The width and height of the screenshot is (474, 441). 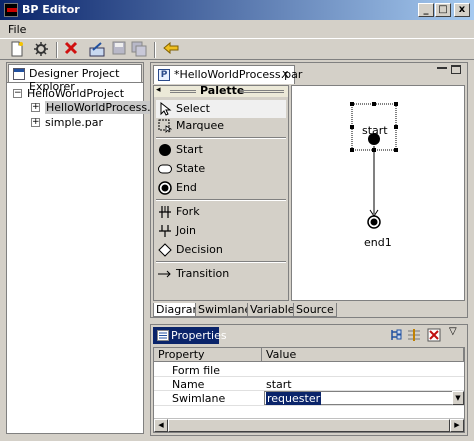 I want to click on arrow-cursor-icon, so click(x=165, y=108).